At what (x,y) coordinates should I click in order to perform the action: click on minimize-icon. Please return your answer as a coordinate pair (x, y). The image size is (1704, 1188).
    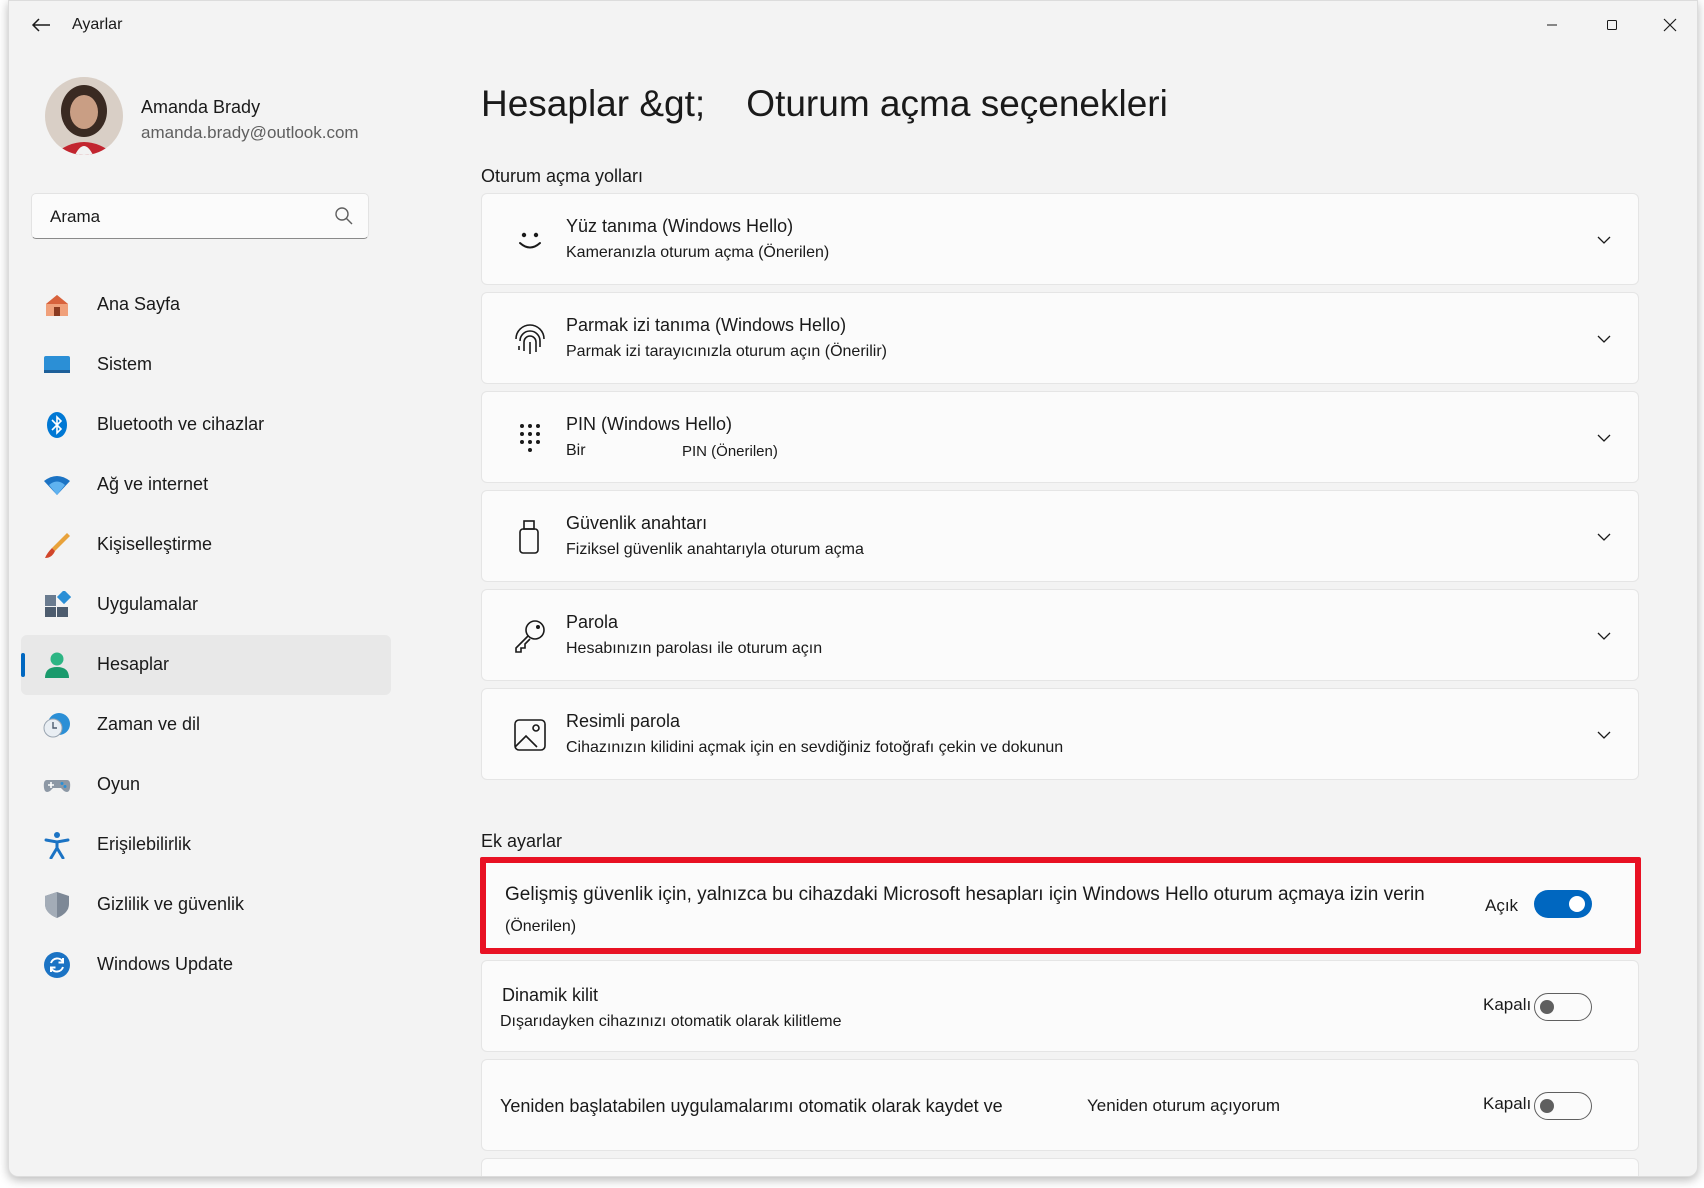
    Looking at the image, I should click on (1552, 25).